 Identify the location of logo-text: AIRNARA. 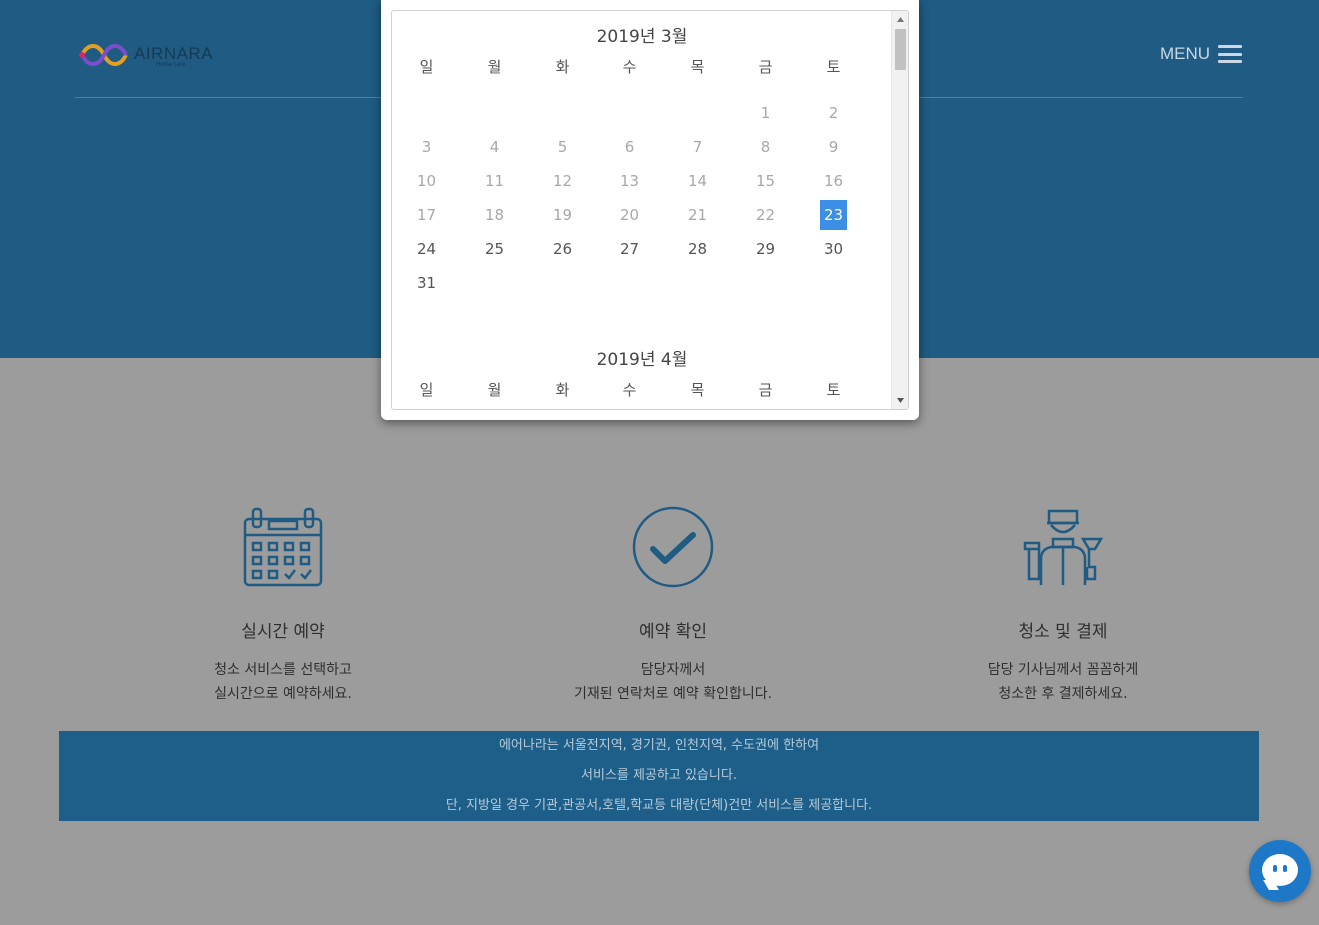
(174, 53).